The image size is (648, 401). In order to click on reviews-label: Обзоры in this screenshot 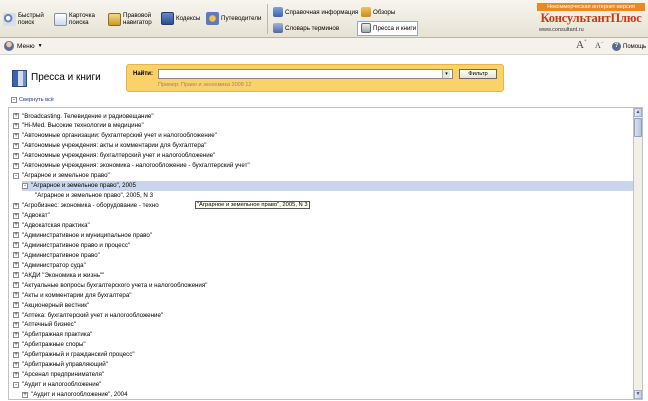, I will do `click(384, 12)`.